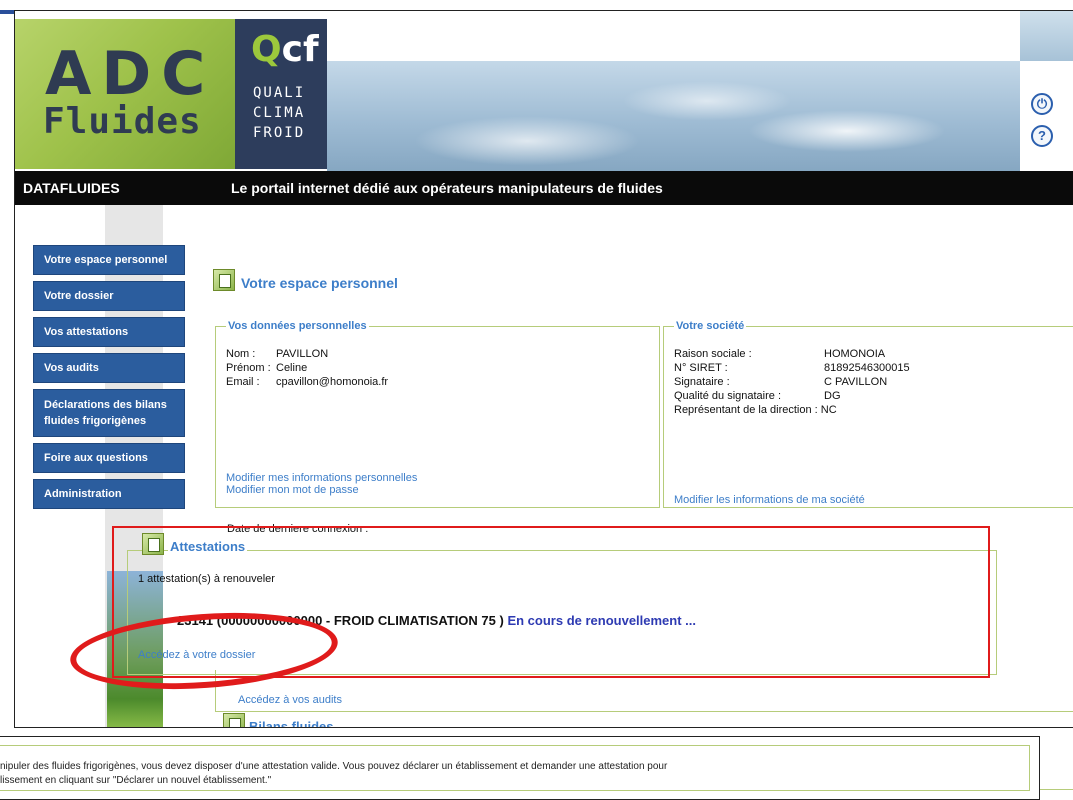 The width and height of the screenshot is (1073, 800). I want to click on company-legend: Votre société, so click(710, 326).